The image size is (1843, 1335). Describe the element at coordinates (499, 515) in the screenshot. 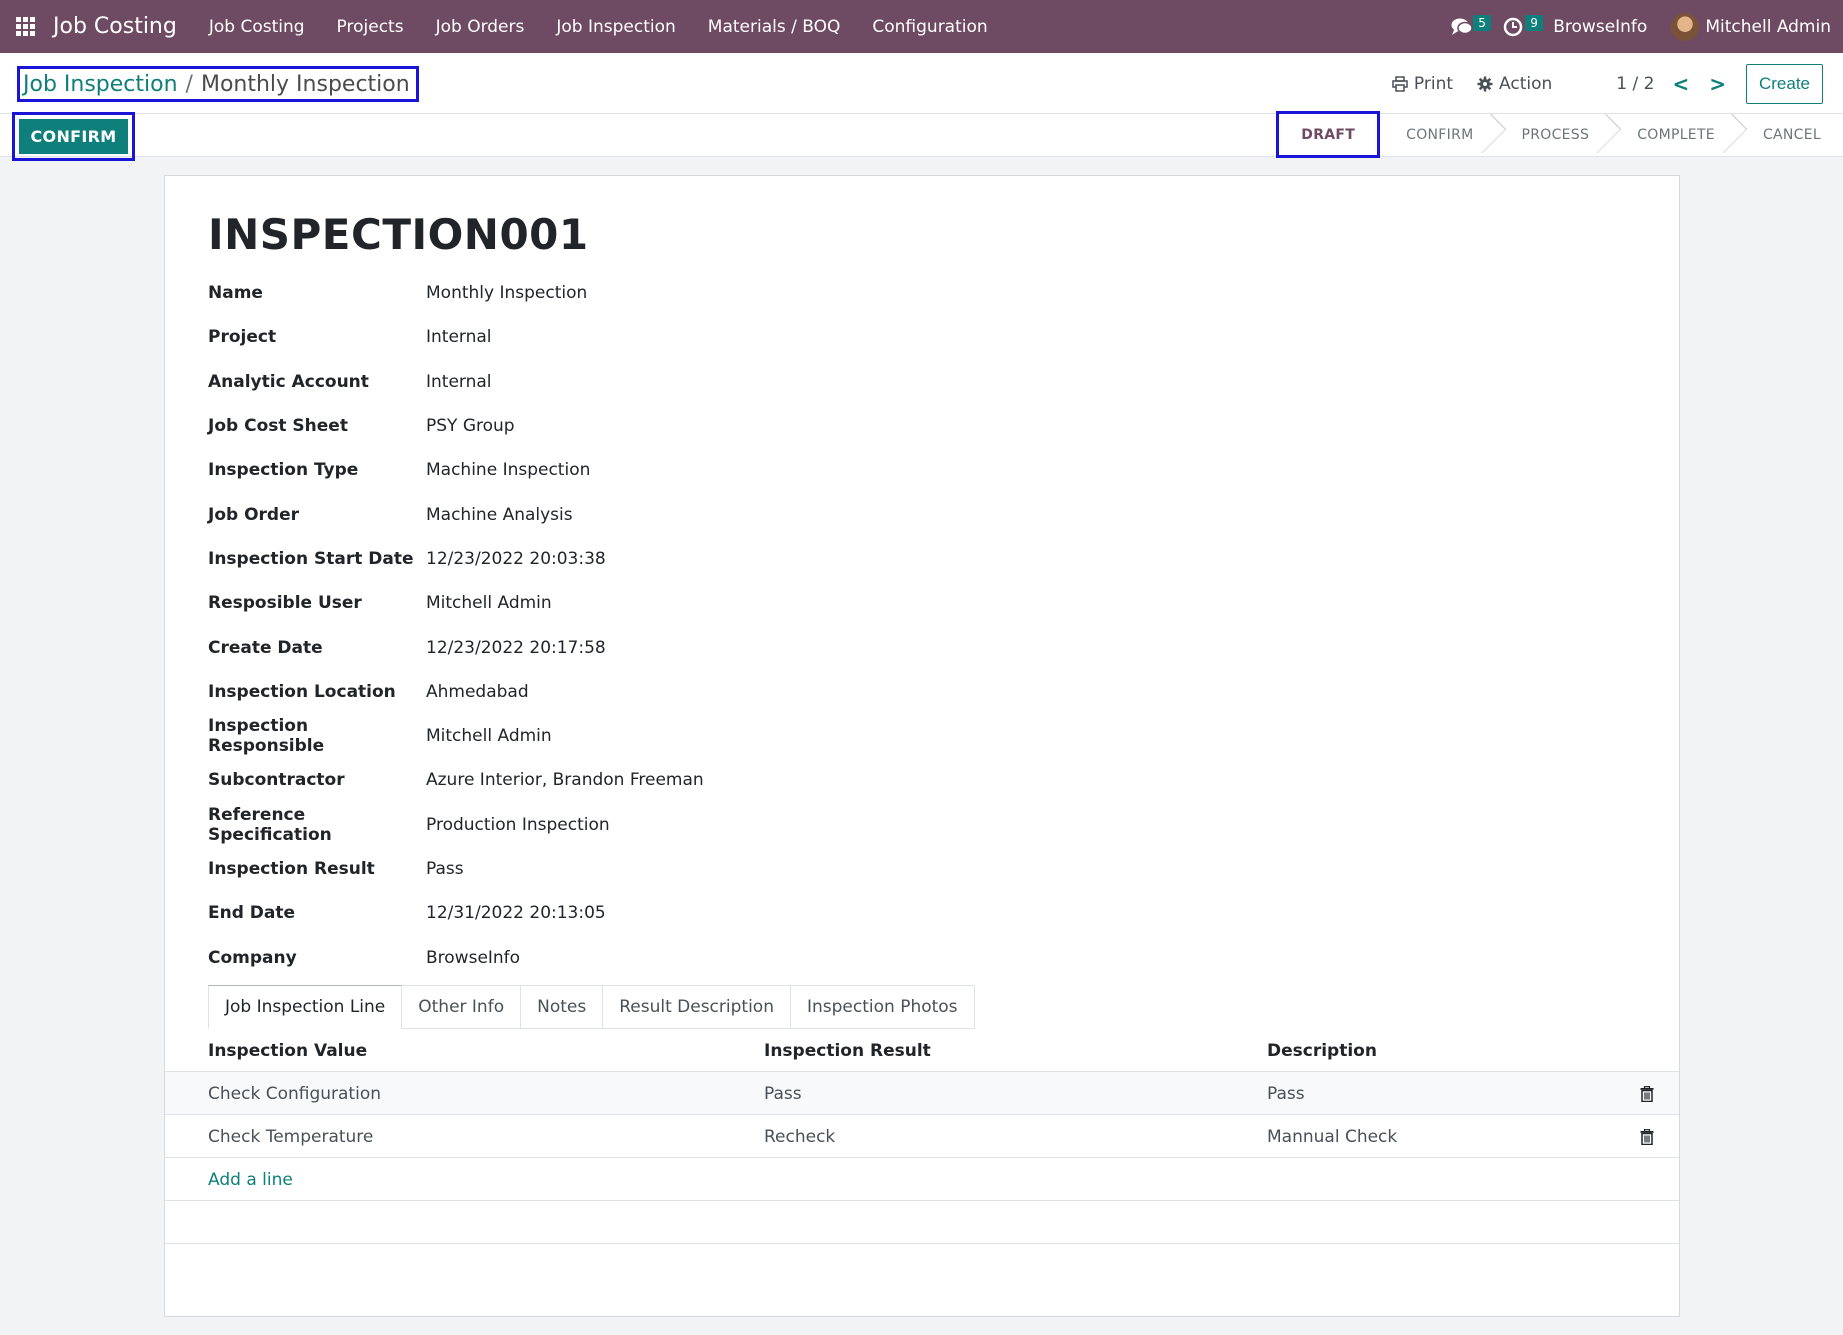

I see `field-value: Machine Analysis` at that location.